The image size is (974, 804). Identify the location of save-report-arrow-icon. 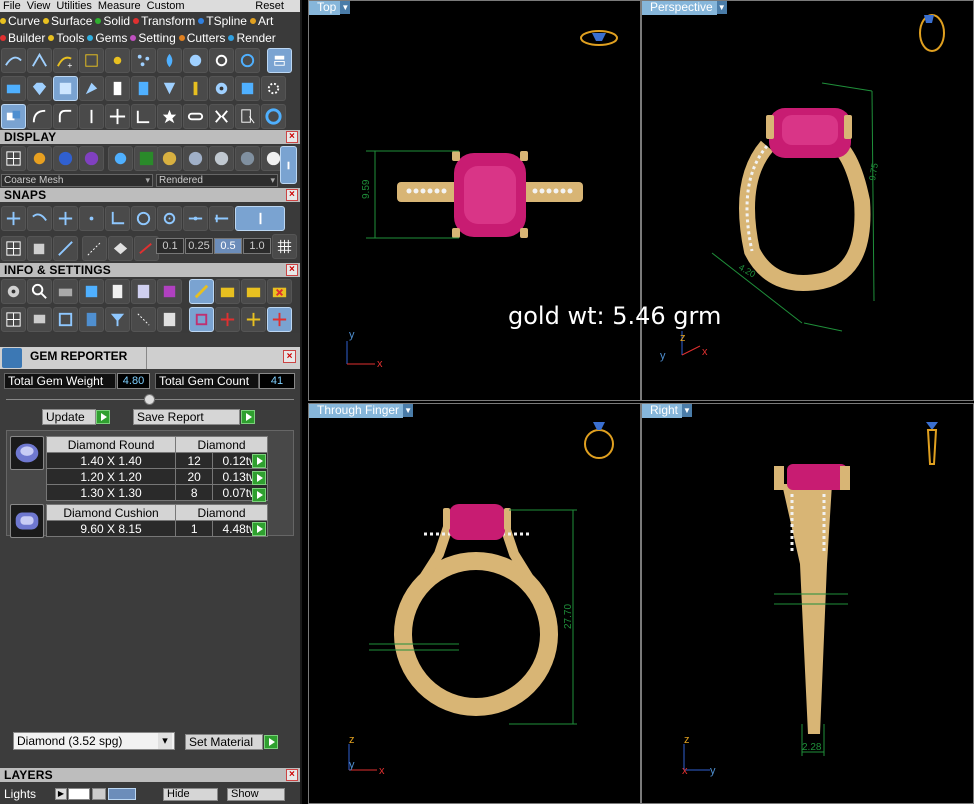
(248, 417).